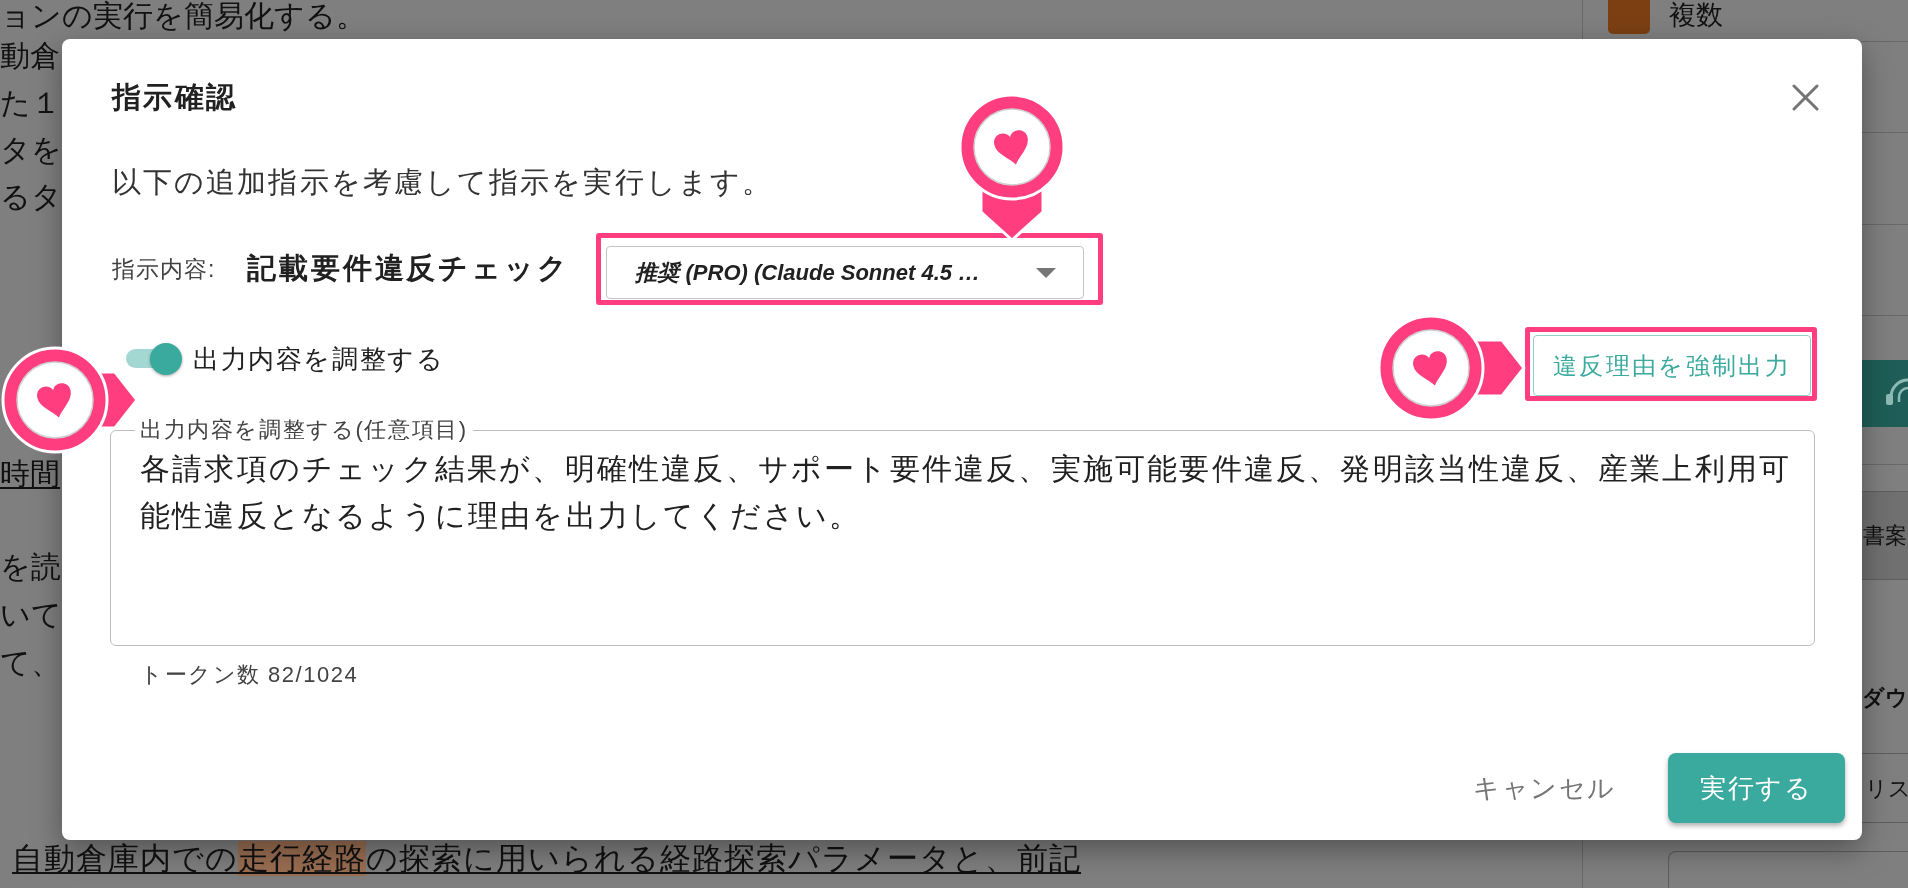  Describe the element at coordinates (30, 103) in the screenshot. I see `document-text: た１` at that location.